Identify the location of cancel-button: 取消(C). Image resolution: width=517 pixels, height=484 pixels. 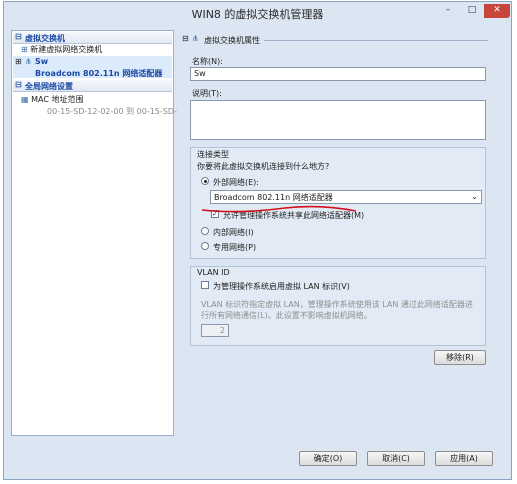
(396, 458).